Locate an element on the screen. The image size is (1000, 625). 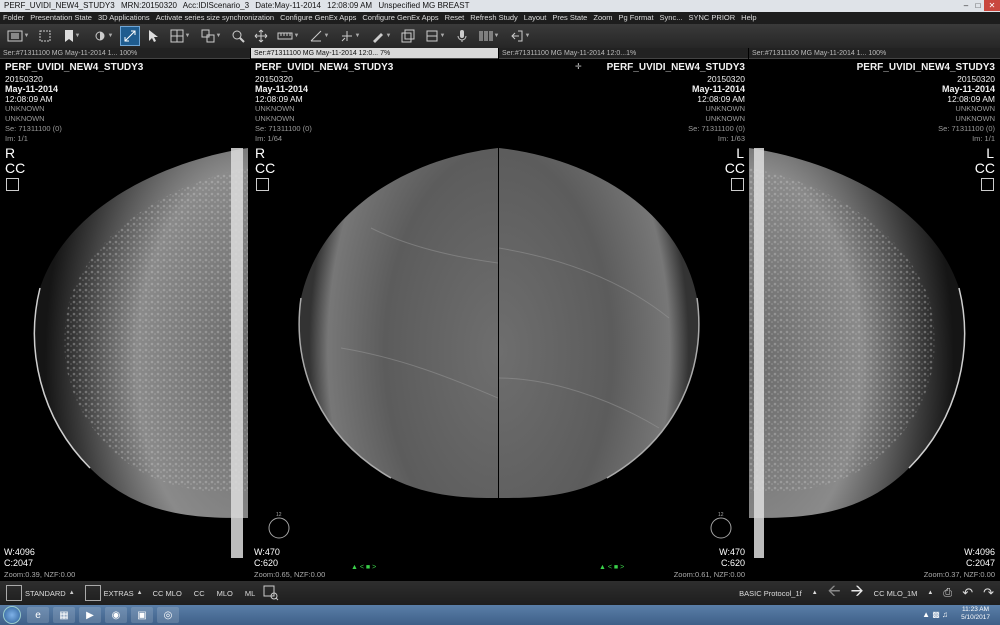
maximize-icon: □ is located at coordinates (978, 5).